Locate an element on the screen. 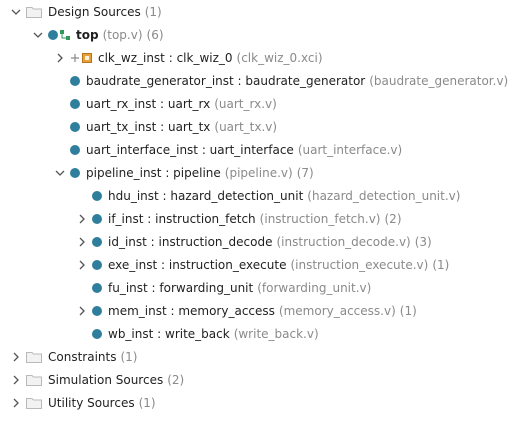 This screenshot has width=510, height=439. tree-node-design-sources: Design Sources (1) is located at coordinates (255, 11).